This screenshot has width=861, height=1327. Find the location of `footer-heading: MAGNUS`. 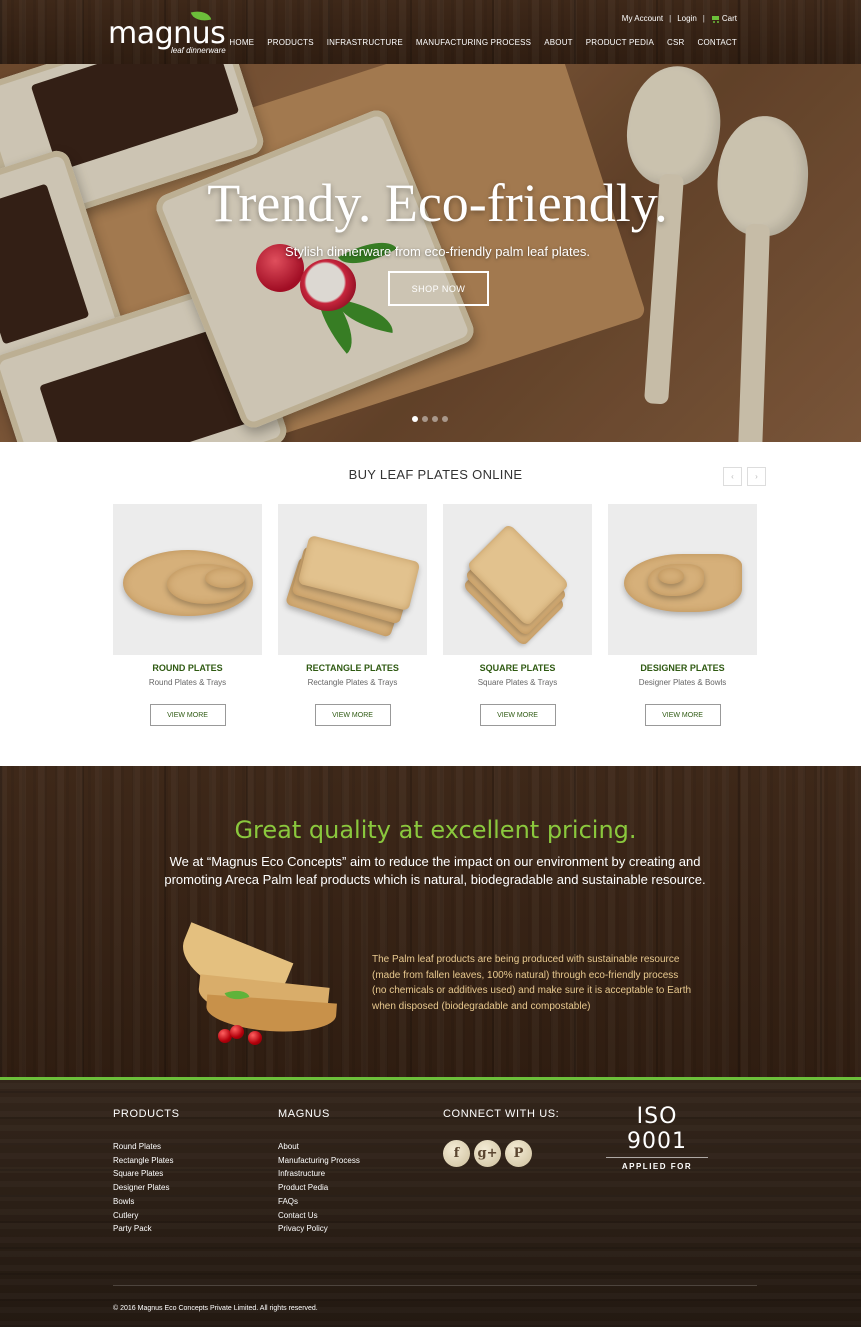

footer-heading: MAGNUS is located at coordinates (304, 1114).